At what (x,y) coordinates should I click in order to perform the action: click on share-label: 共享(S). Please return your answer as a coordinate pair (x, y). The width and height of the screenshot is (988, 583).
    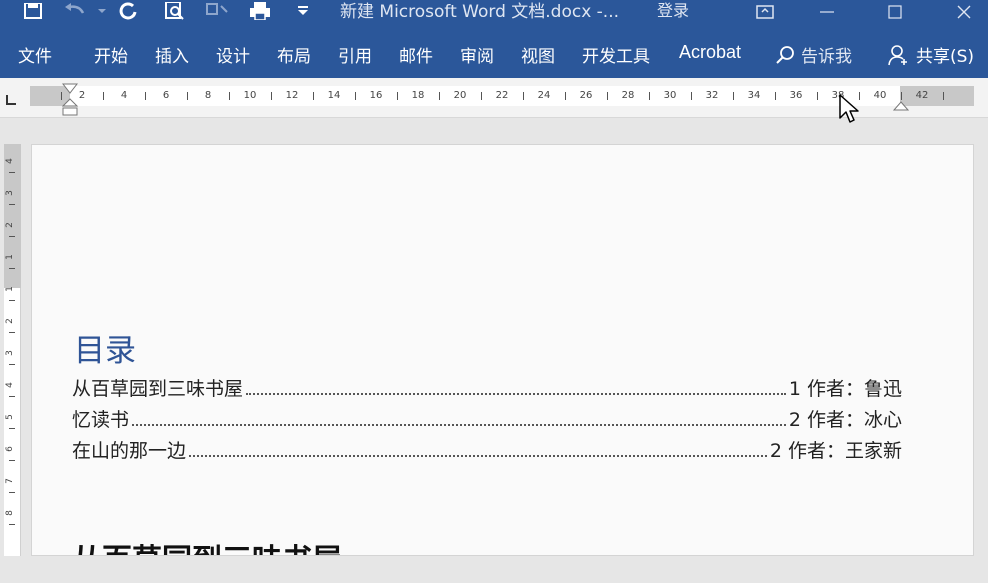
    Looking at the image, I should click on (945, 57).